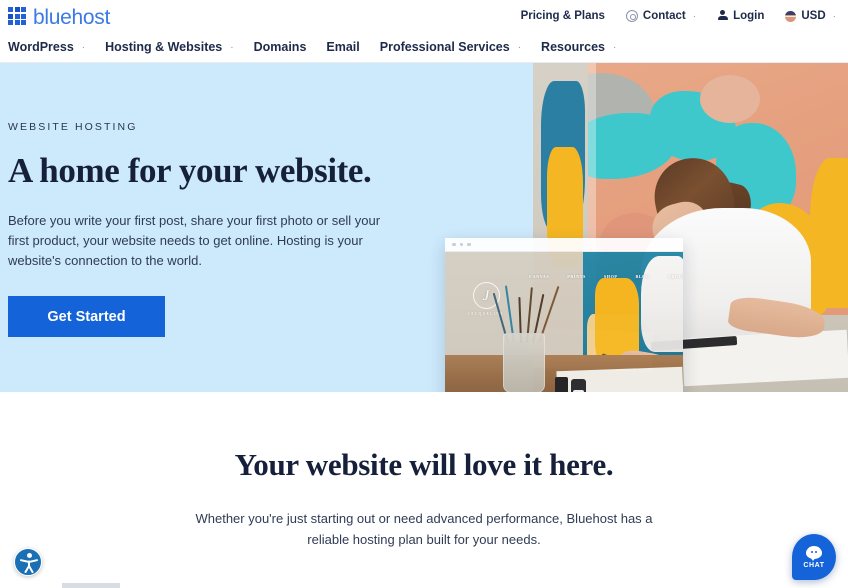 The width and height of the screenshot is (848, 588). Describe the element at coordinates (662, 304) in the screenshot. I see `mockup-person` at that location.